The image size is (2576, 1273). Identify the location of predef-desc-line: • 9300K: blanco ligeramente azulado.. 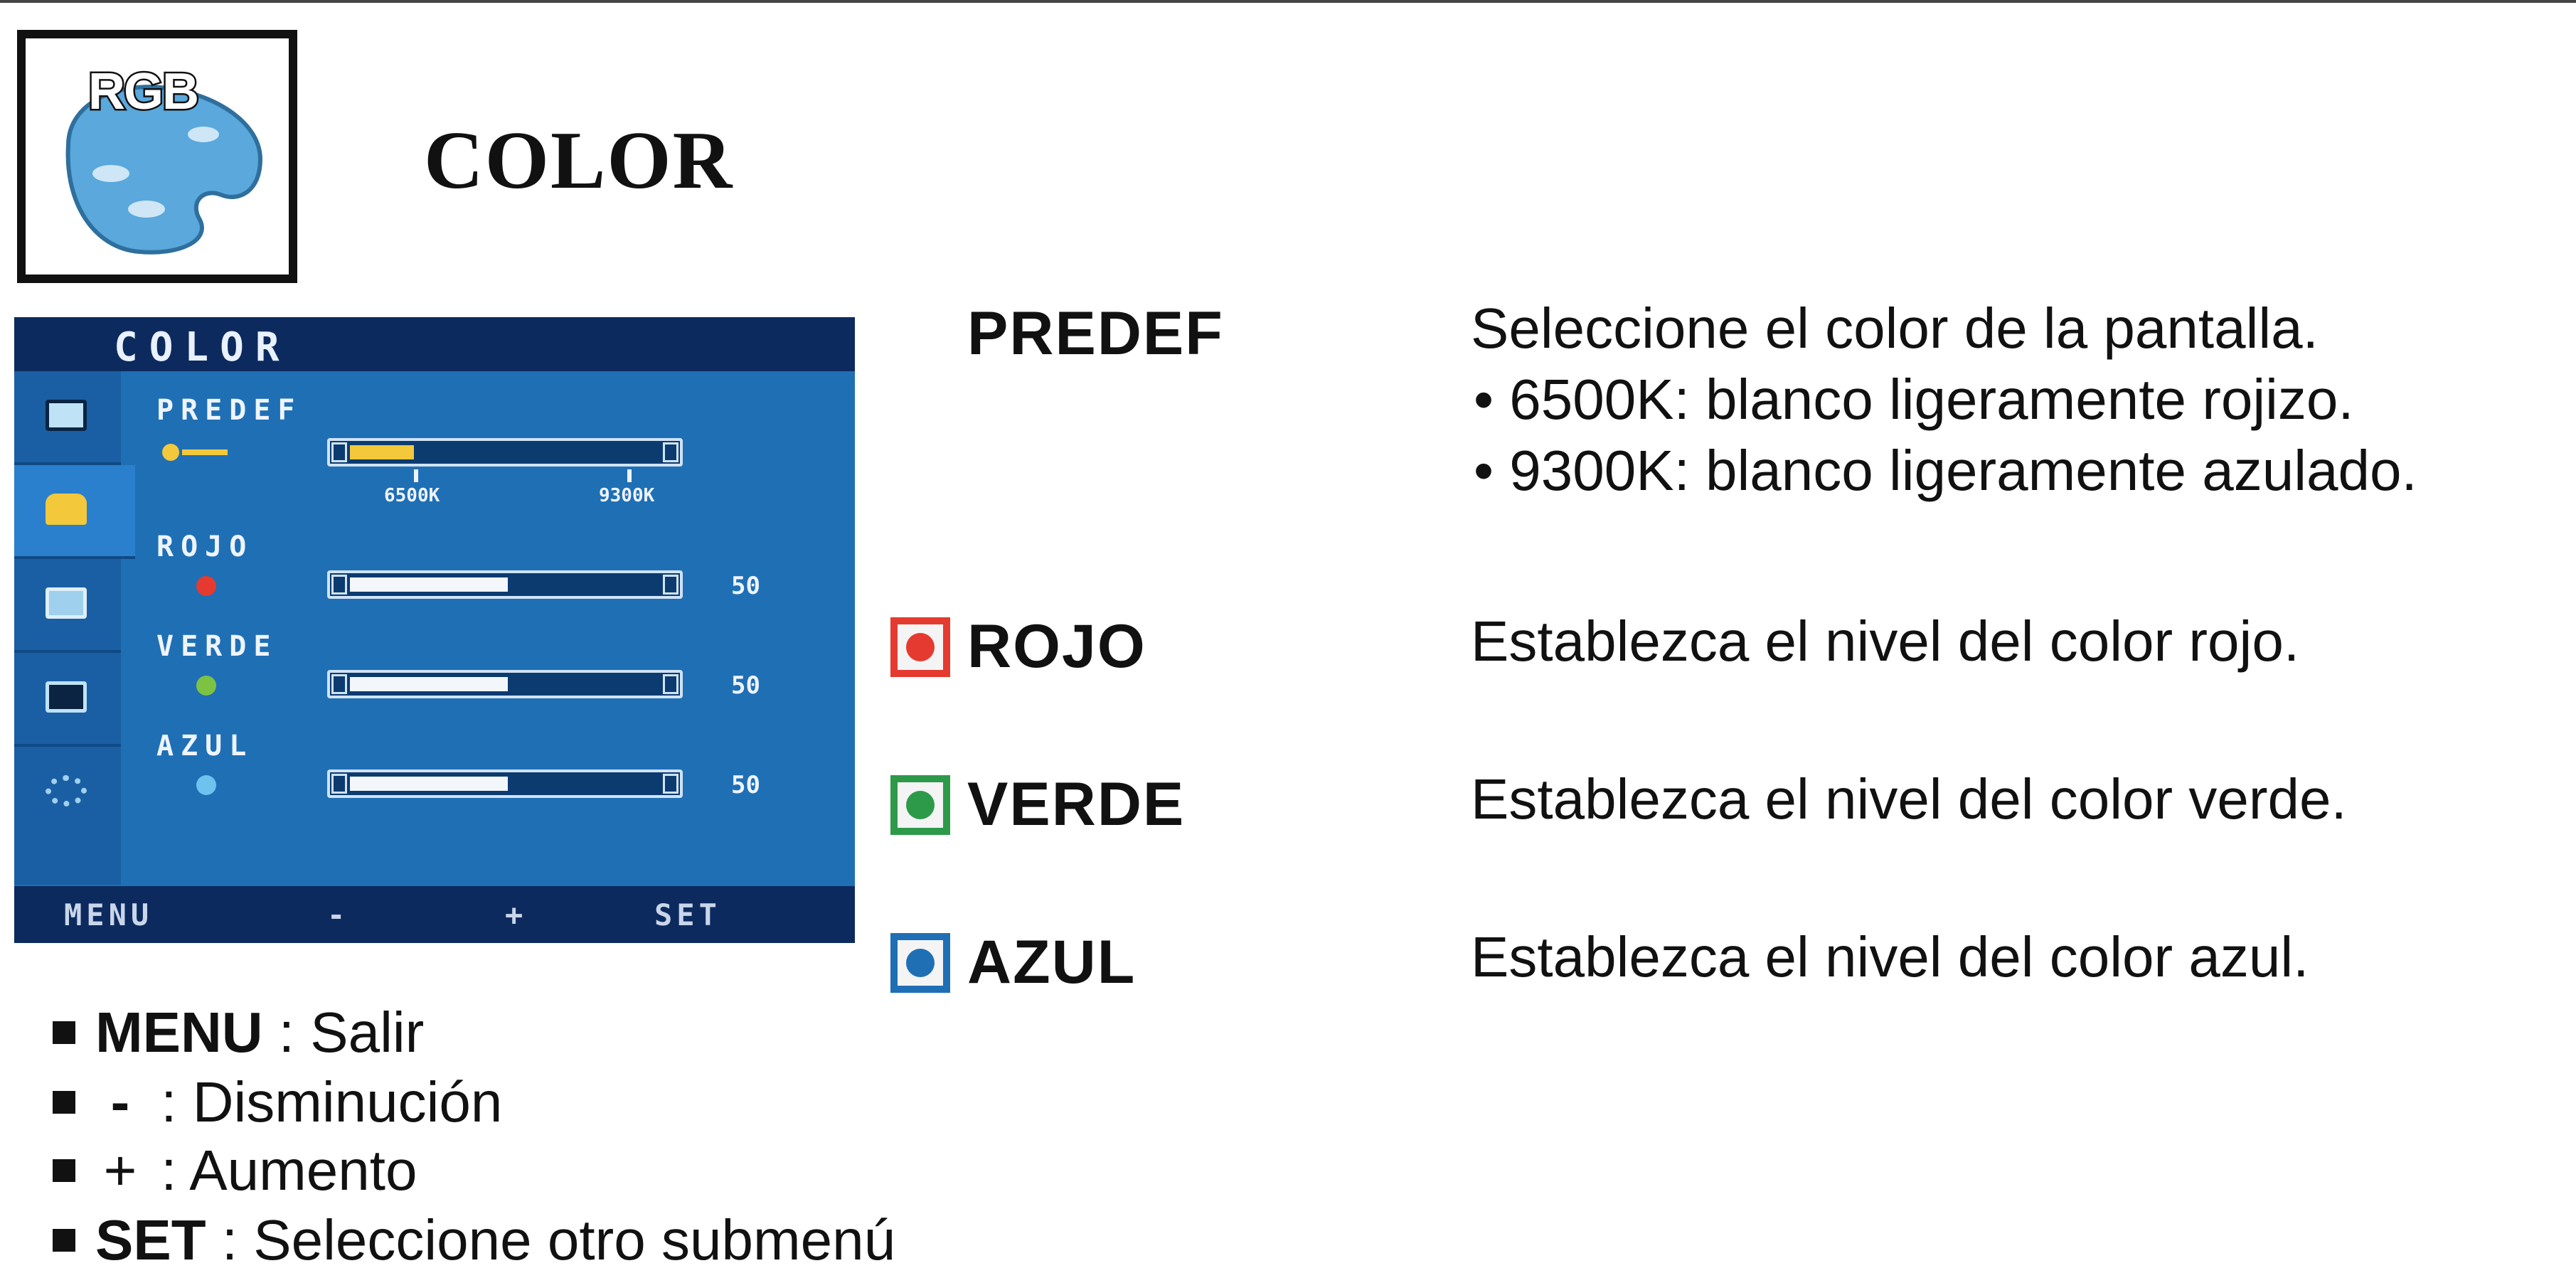
(1945, 470).